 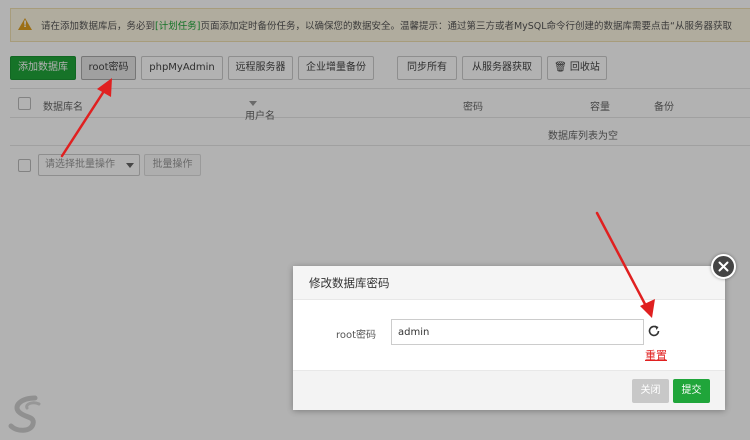 What do you see at coordinates (356, 335) in the screenshot?
I see `root-password-label: root密码` at bounding box center [356, 335].